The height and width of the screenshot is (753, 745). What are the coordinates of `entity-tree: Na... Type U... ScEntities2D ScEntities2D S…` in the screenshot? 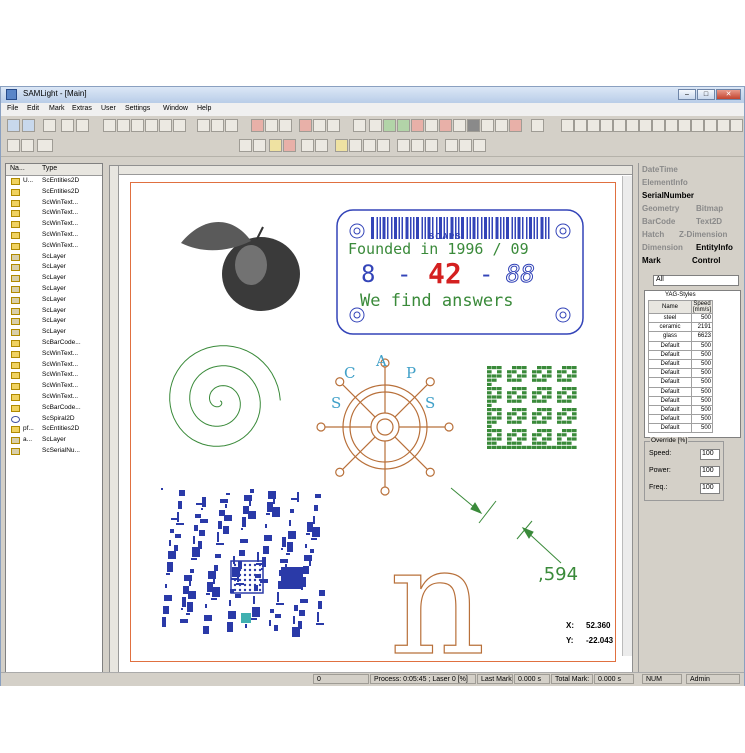 It's located at (54, 418).